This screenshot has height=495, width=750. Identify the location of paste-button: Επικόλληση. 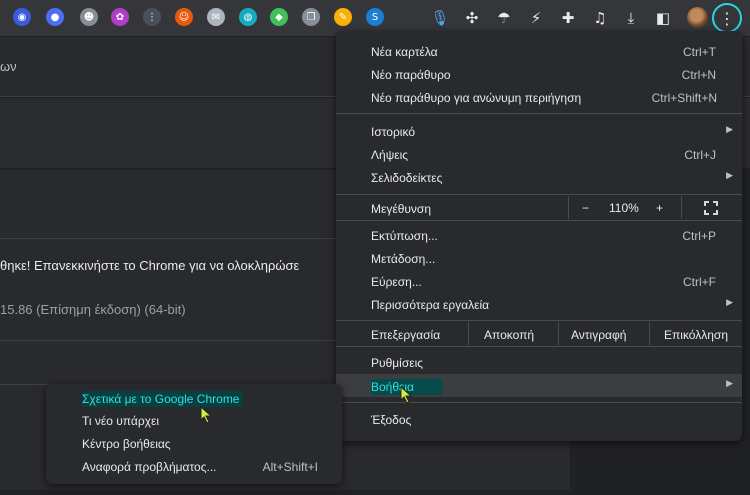
(696, 335).